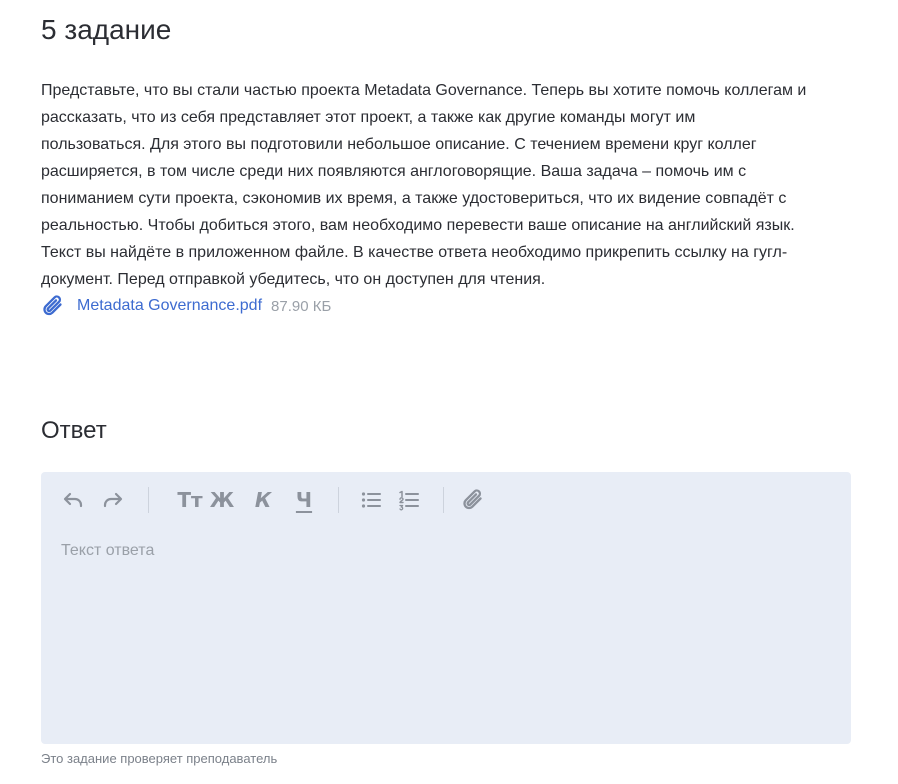 This screenshot has width=898, height=784. Describe the element at coordinates (190, 500) in the screenshot. I see `text-size-button: Тт` at that location.